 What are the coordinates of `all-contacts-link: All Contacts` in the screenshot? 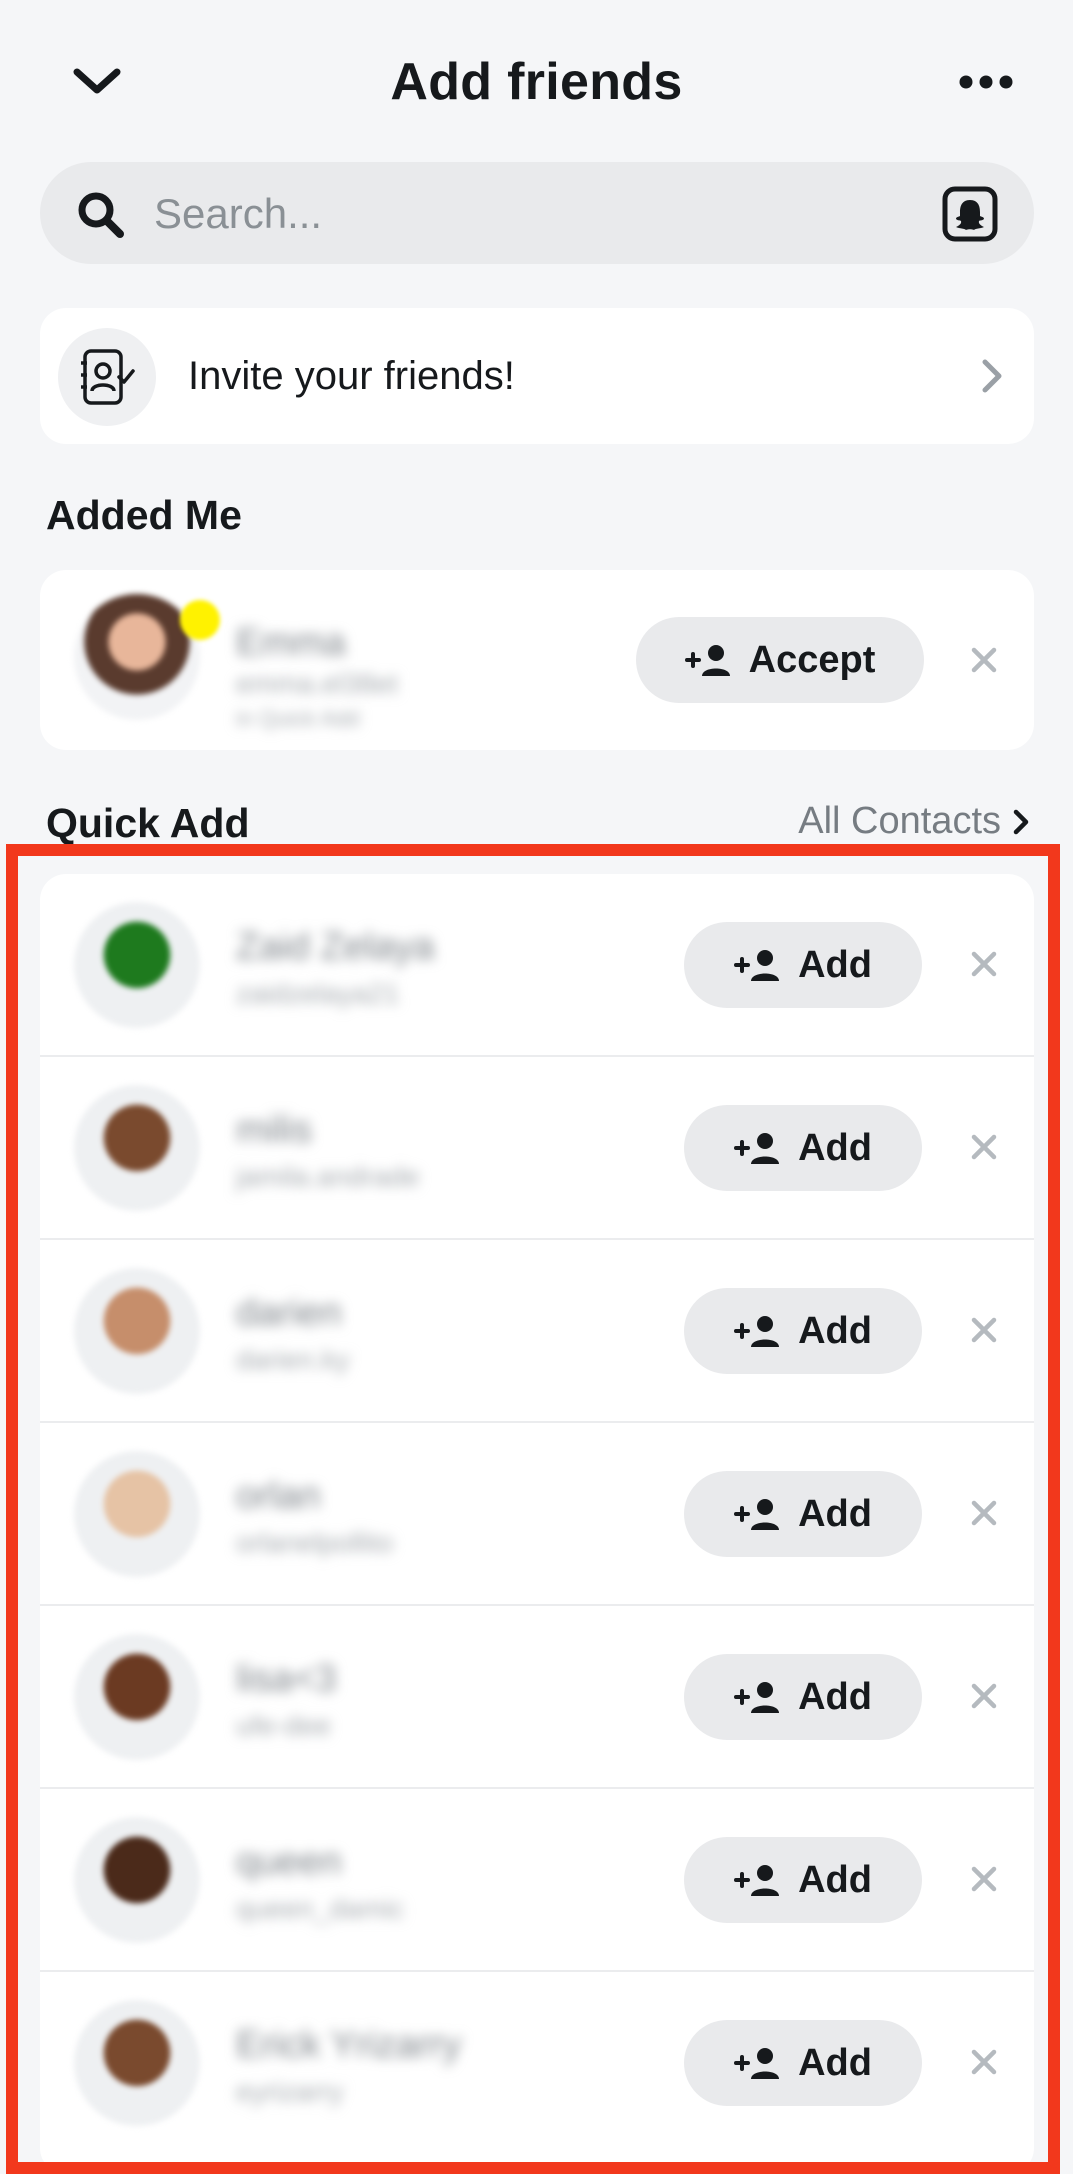 It's located at (913, 821).